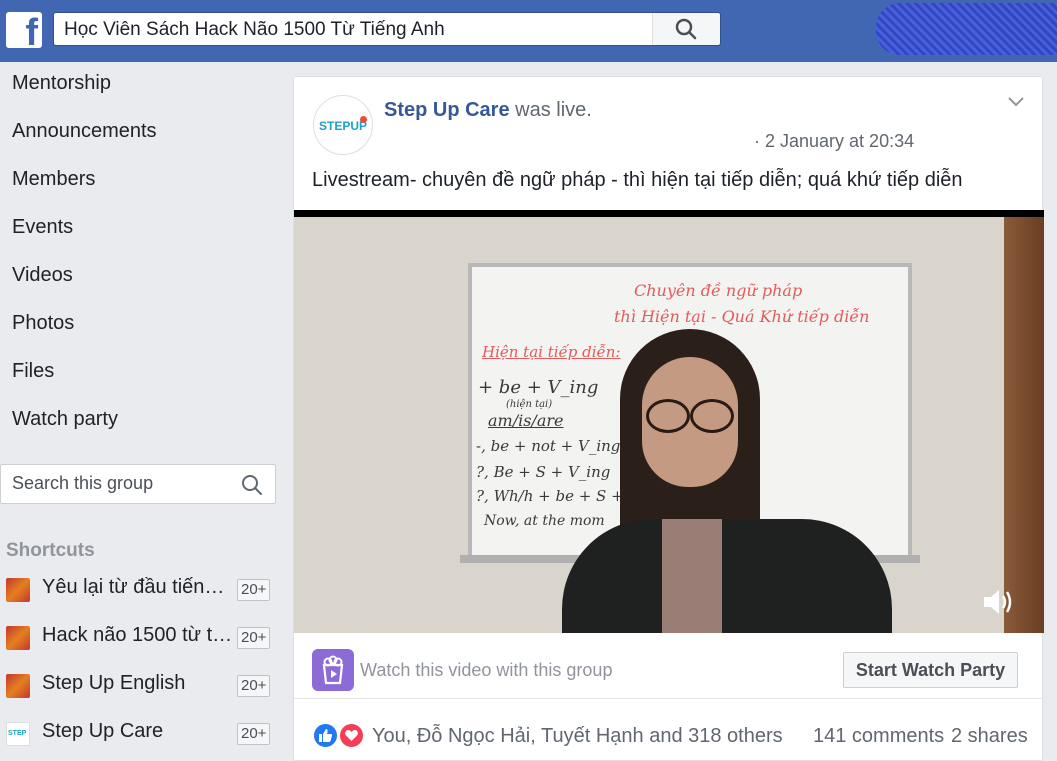 The height and width of the screenshot is (761, 1057). I want to click on global-search-button, so click(686, 29).